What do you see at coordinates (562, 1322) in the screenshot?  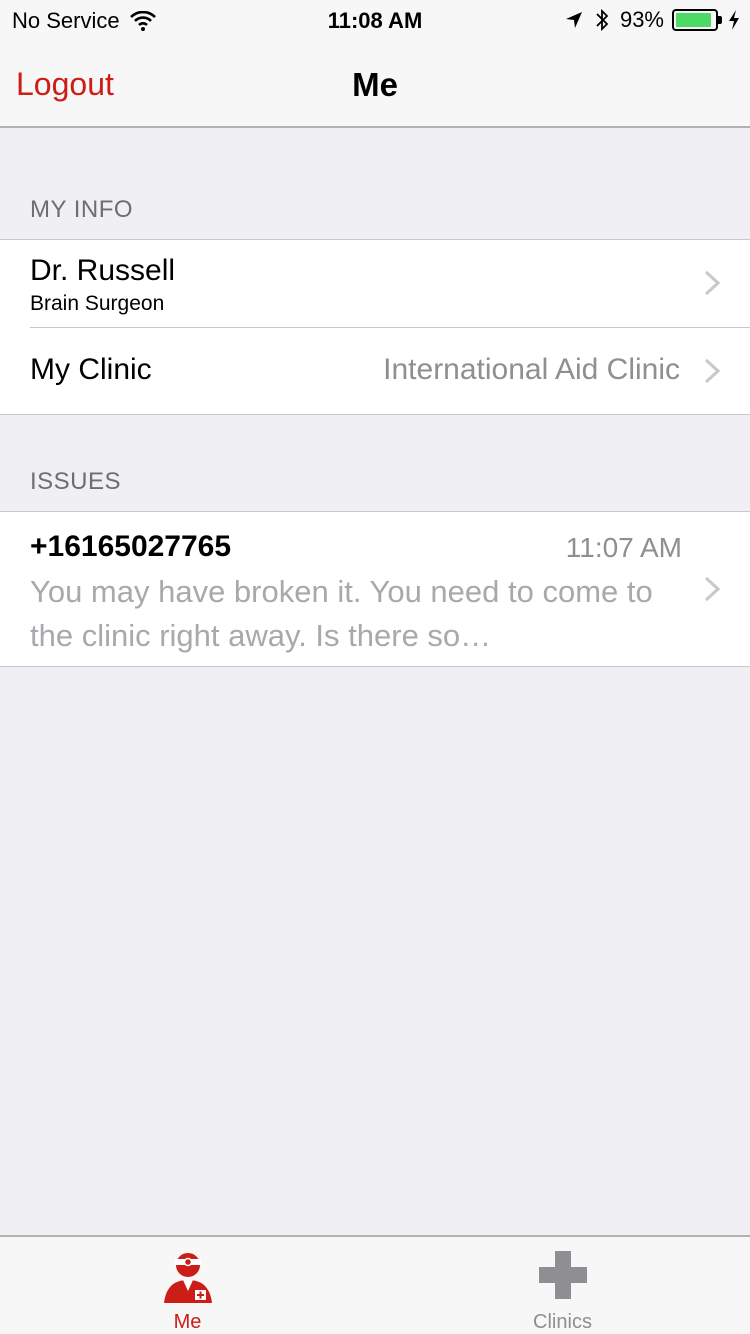 I see `tab-clinics-label: Clinics` at bounding box center [562, 1322].